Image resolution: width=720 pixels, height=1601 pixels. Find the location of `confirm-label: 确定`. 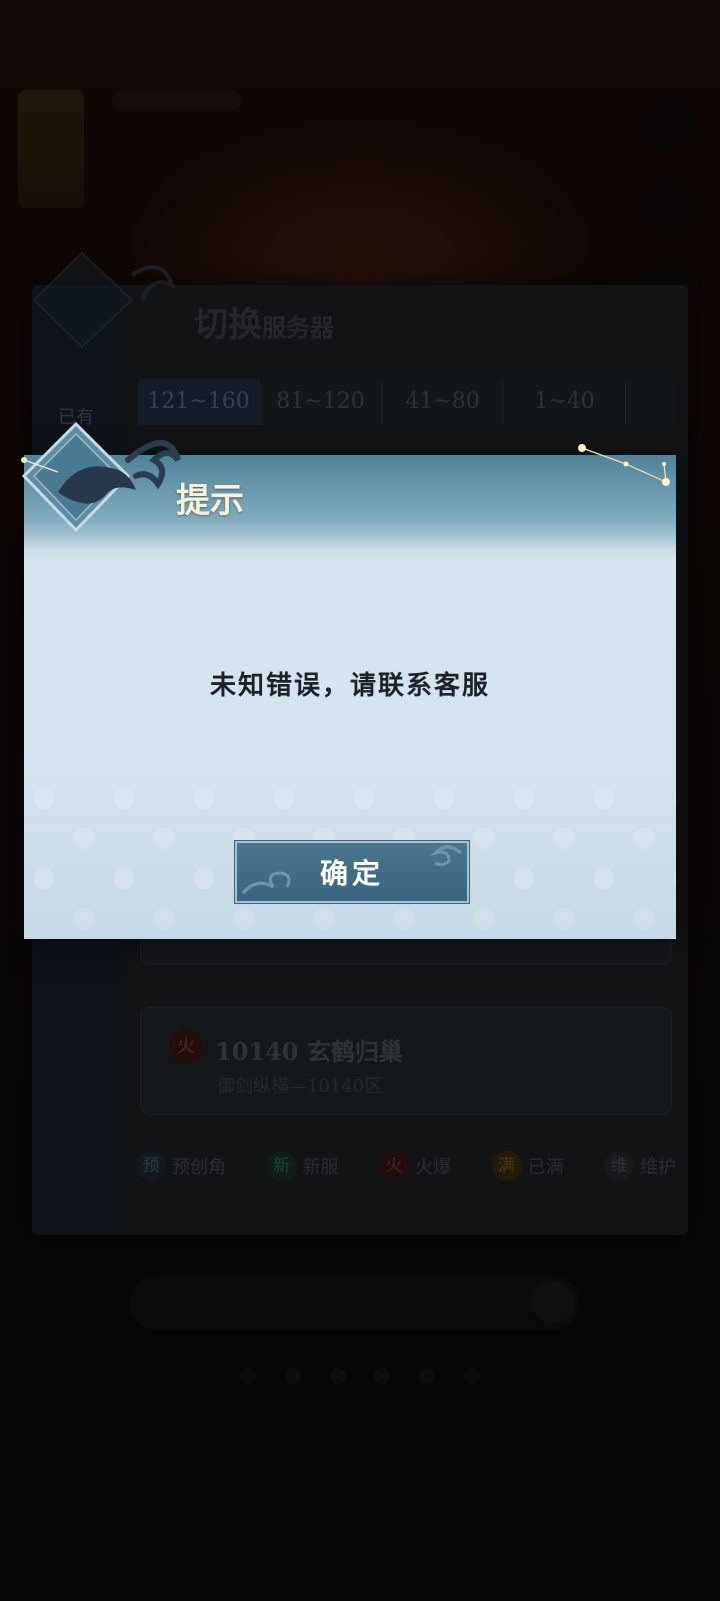

confirm-label: 确定 is located at coordinates (351, 873).